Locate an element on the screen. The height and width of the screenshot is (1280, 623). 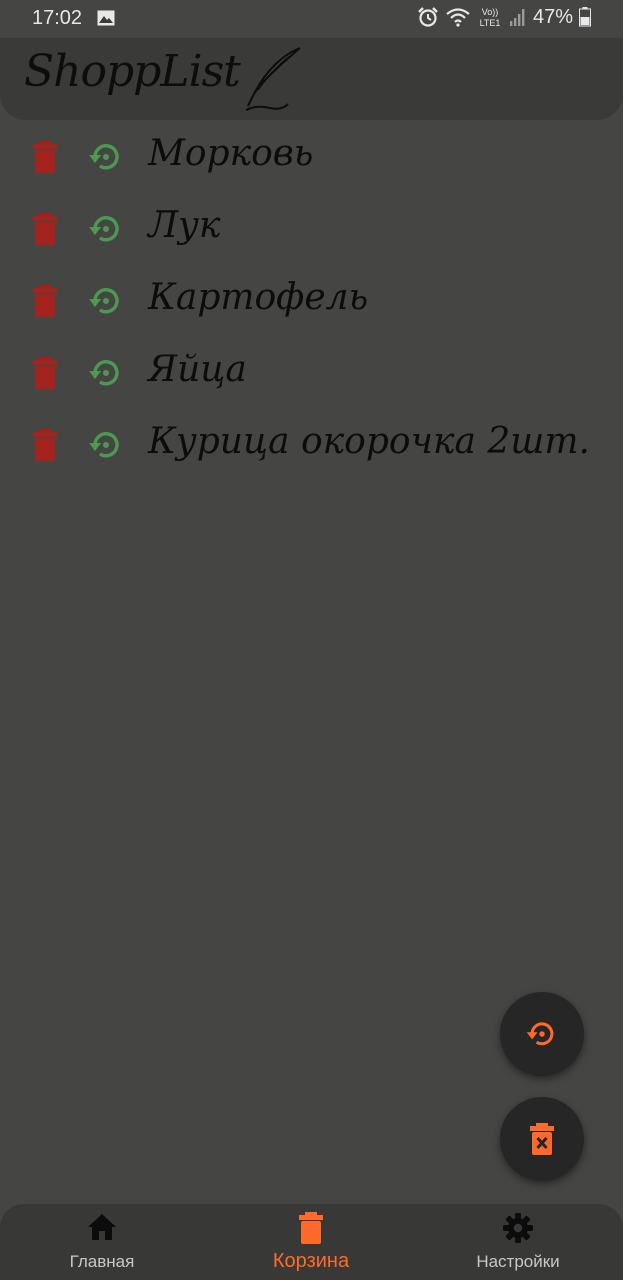
nav-label: Главная is located at coordinates (102, 1261).